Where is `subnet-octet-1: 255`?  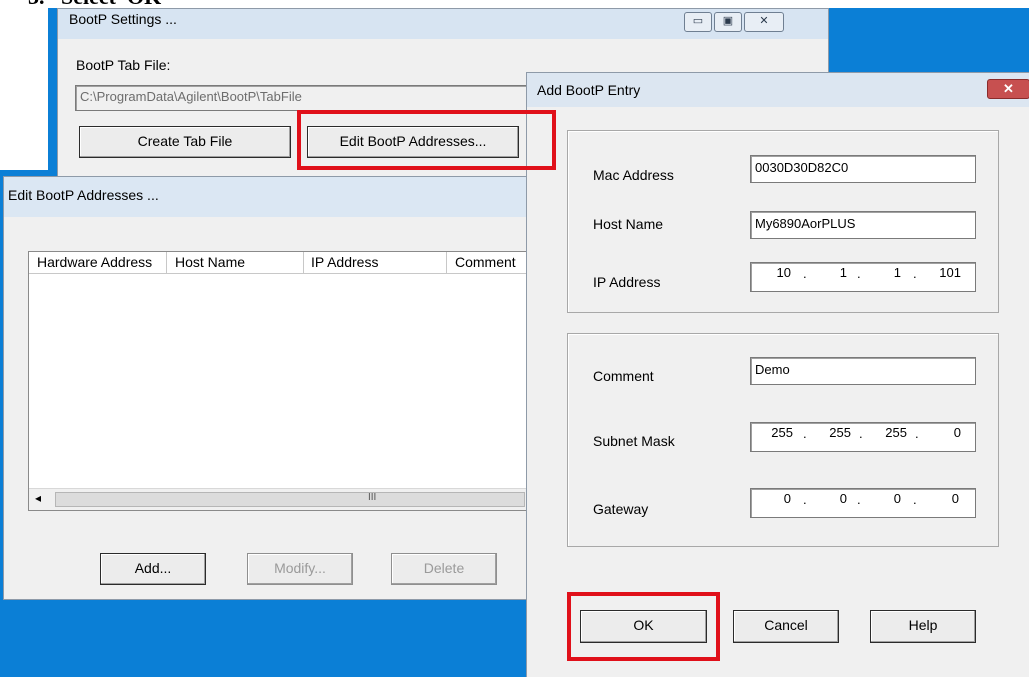 subnet-octet-1: 255 is located at coordinates (772, 432).